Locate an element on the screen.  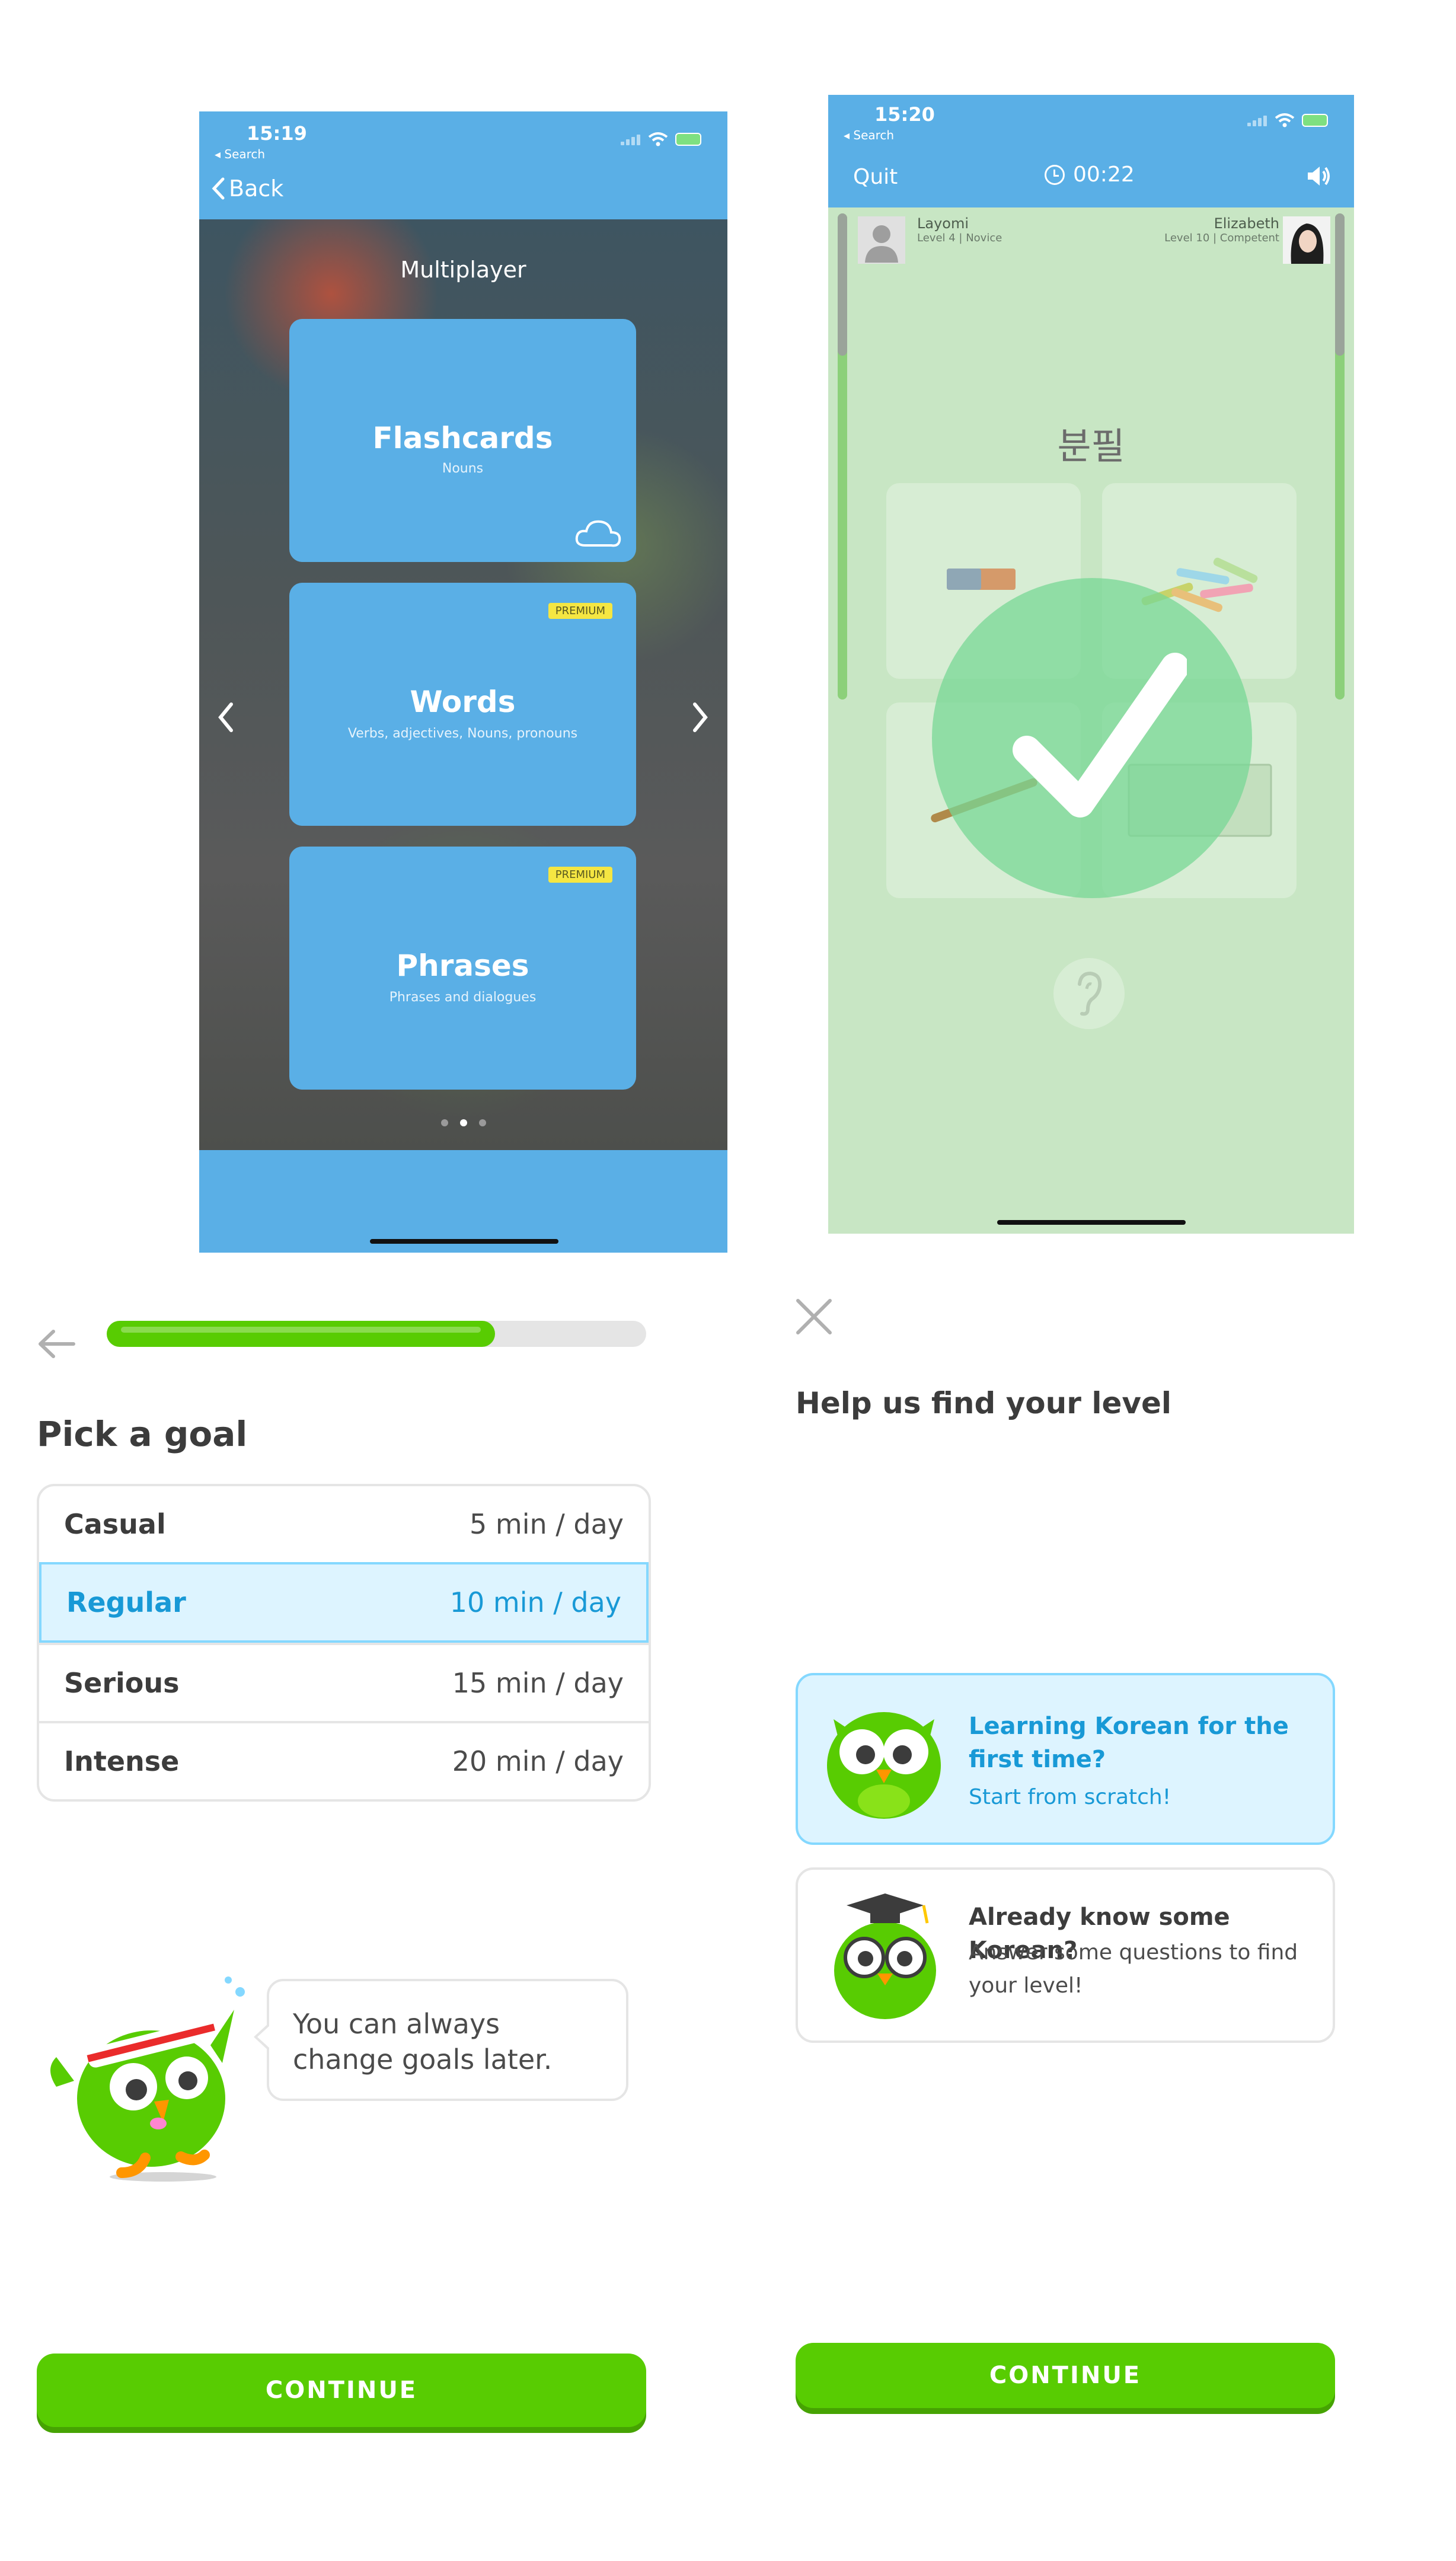
player-left-avatar is located at coordinates (881, 240).